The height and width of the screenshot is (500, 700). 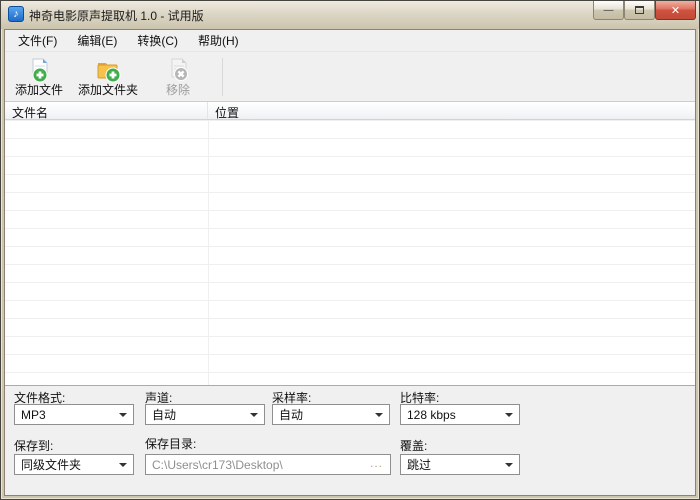 I want to click on menubar: 文件(F) 编辑(E) 转换(C) 帮助(H), so click(x=350, y=41).